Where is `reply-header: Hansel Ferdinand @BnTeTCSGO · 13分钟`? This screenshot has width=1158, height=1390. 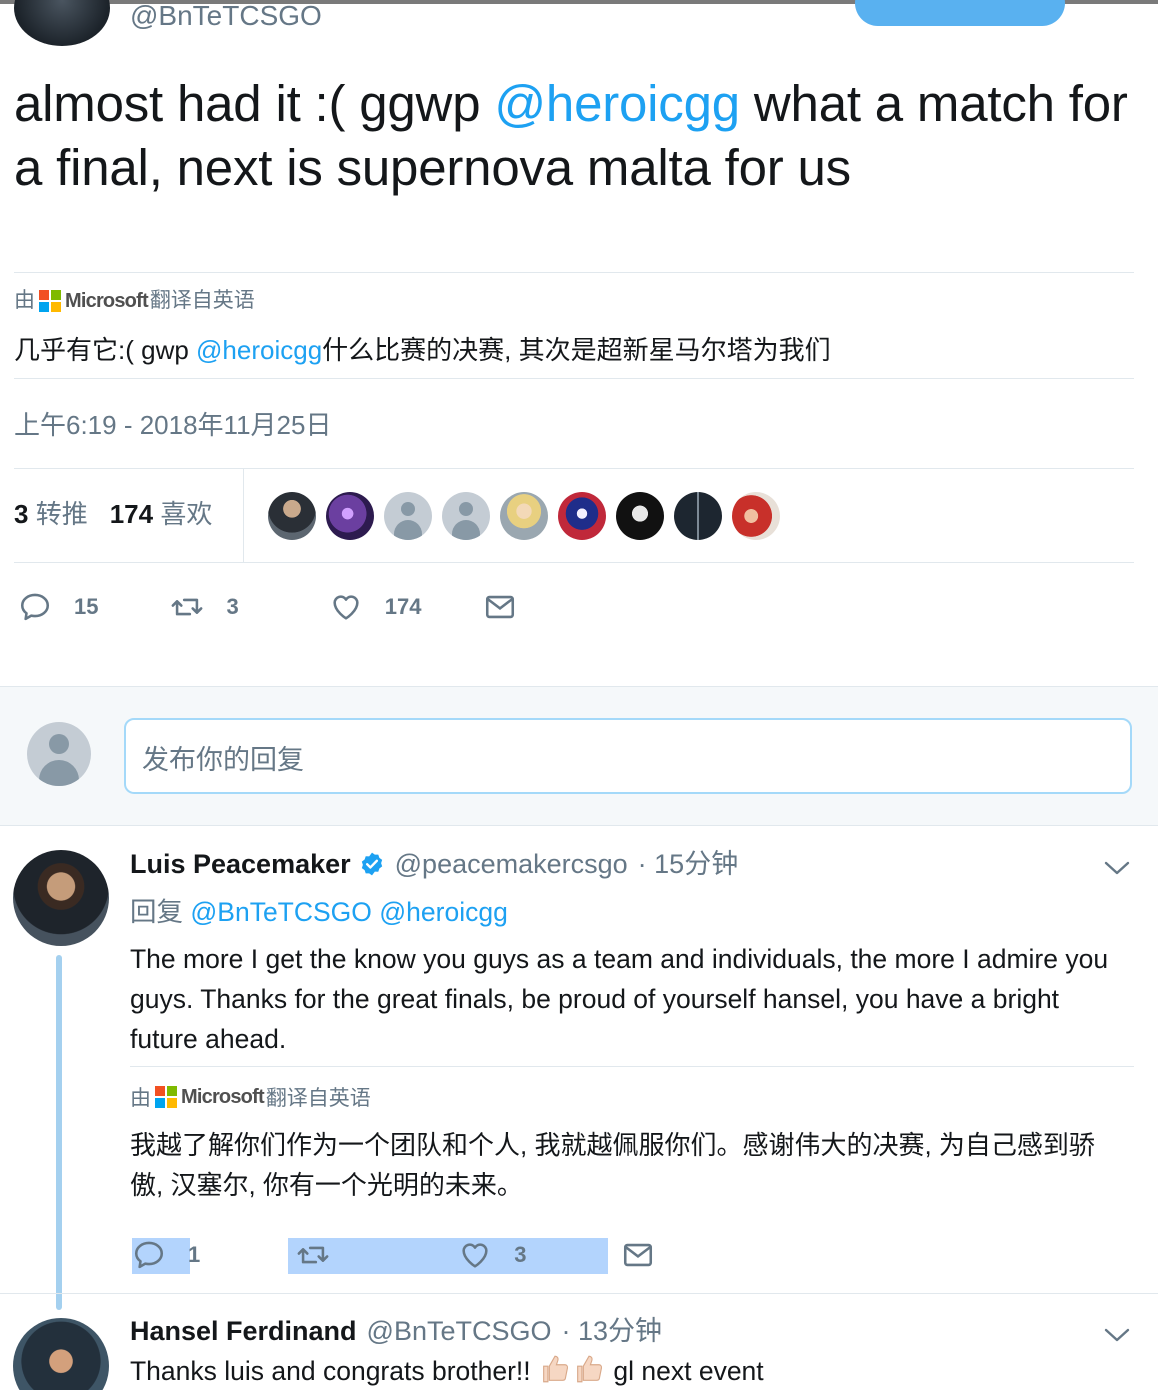
reply-header: Hansel Ferdinand @BnTeTCSGO · 13分钟 is located at coordinates (396, 1331).